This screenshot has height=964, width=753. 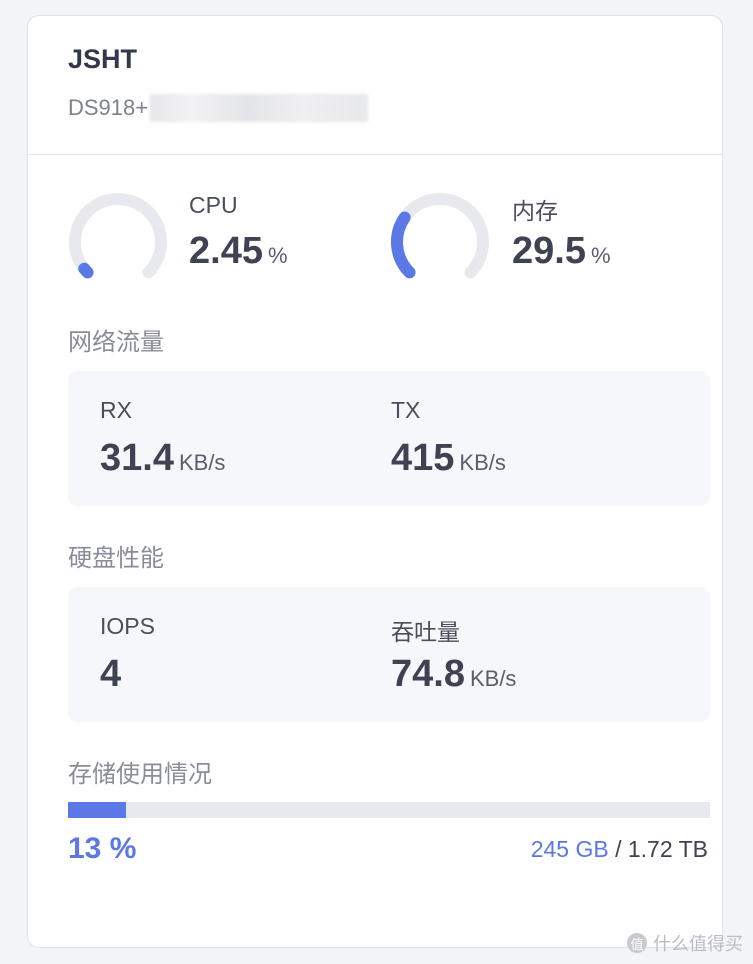 What do you see at coordinates (549, 251) in the screenshot?
I see `memory-value: 29.5` at bounding box center [549, 251].